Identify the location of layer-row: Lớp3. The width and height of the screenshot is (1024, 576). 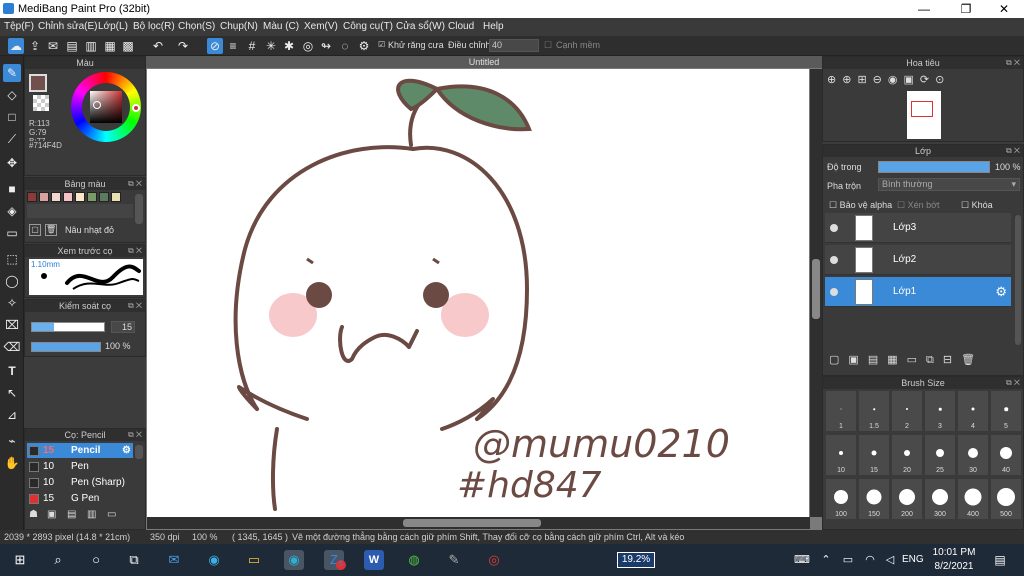
(918, 228).